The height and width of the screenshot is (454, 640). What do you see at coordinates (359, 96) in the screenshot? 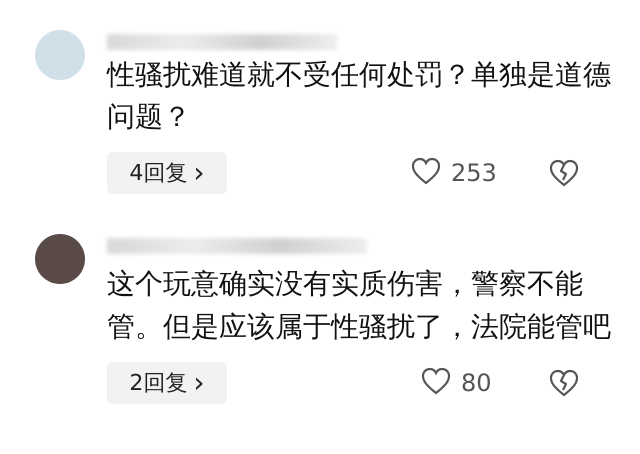
I see `comment-text: 性骚扰难道就不受任何处罚？单独是道德问题？` at bounding box center [359, 96].